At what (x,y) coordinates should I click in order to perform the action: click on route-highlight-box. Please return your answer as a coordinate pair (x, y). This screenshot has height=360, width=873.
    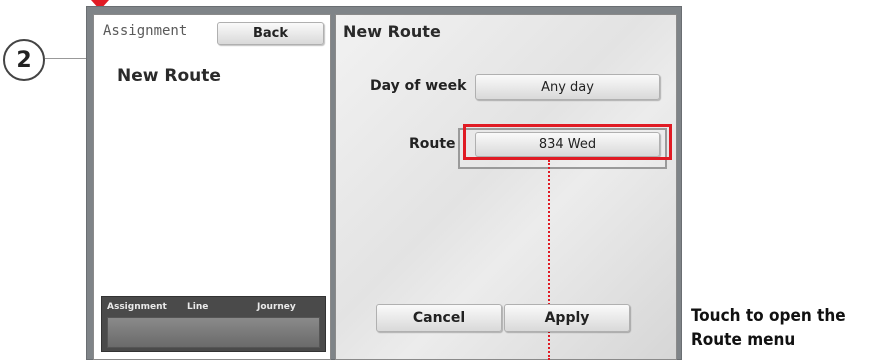
    Looking at the image, I should click on (567, 142).